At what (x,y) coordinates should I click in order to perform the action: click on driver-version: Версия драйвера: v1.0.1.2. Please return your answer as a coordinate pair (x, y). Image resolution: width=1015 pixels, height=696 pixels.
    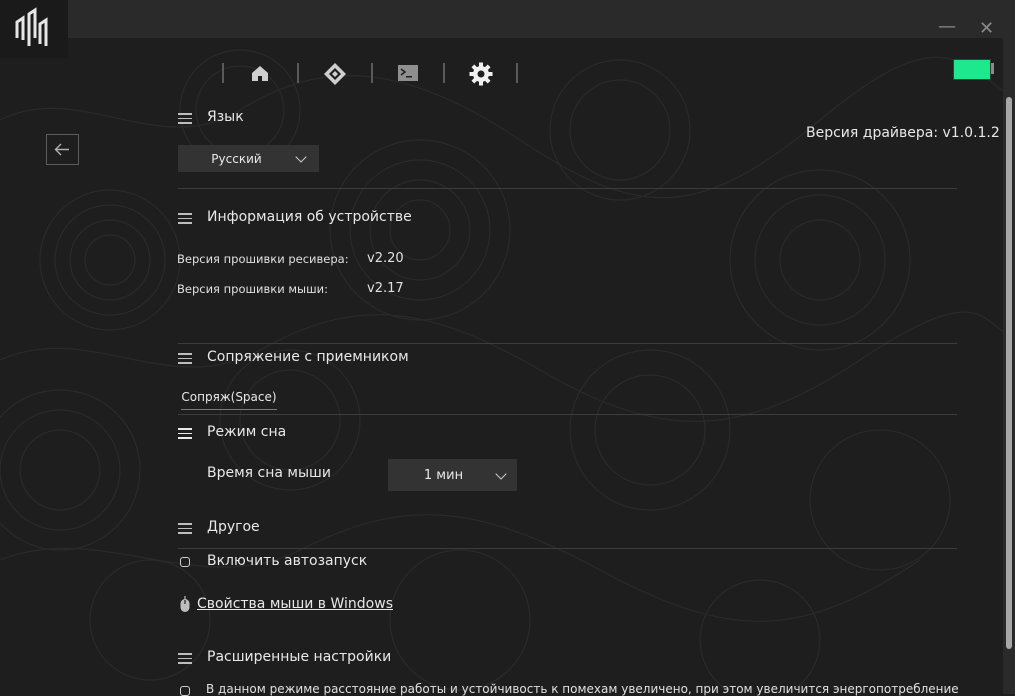
    Looking at the image, I should click on (903, 133).